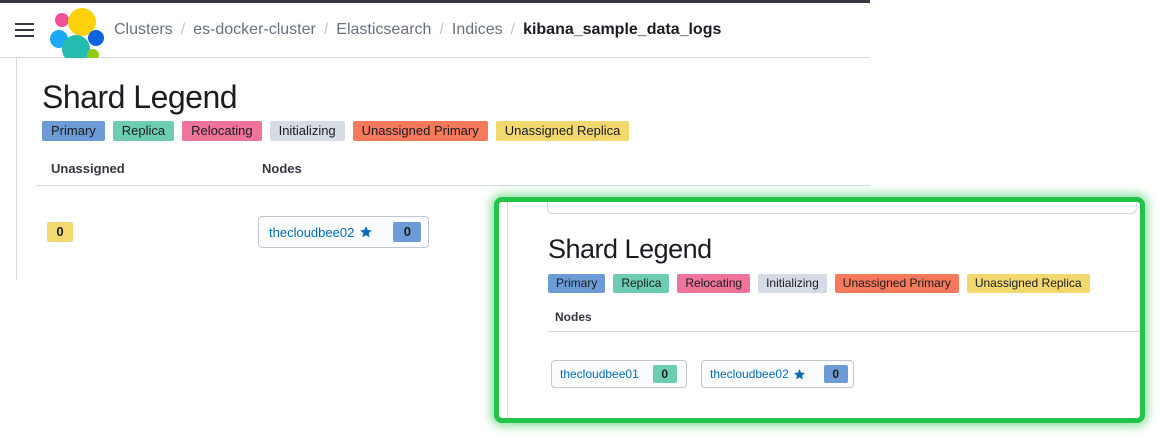 This screenshot has width=1160, height=437. Describe the element at coordinates (599, 374) in the screenshot. I see `node-name: thecloudbee01` at that location.